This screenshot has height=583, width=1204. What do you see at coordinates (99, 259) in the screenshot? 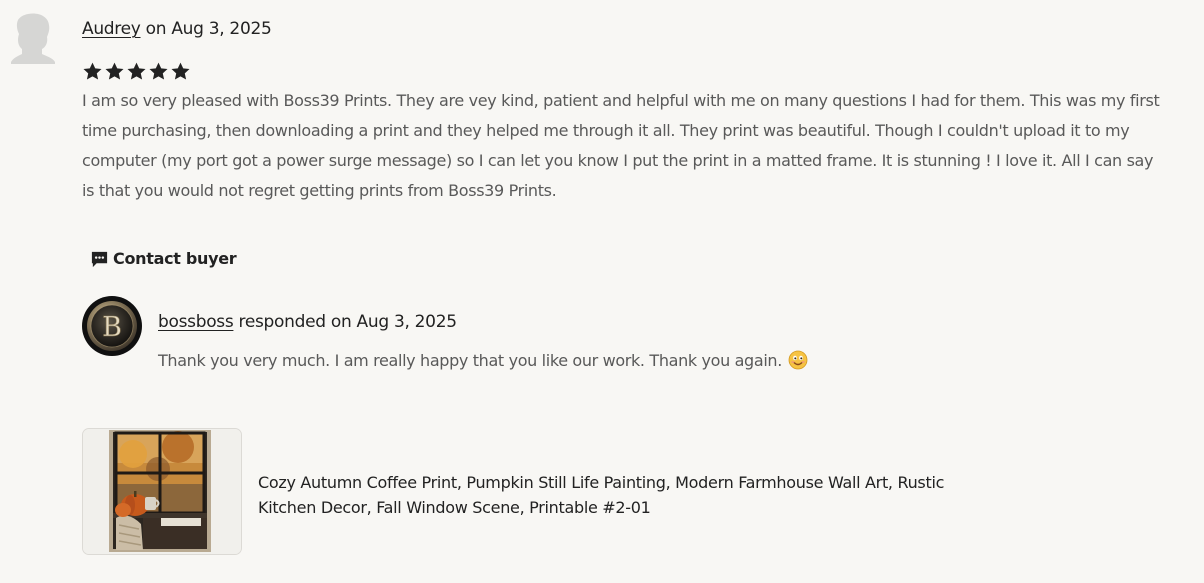
I see `chat-bubble-icon` at bounding box center [99, 259].